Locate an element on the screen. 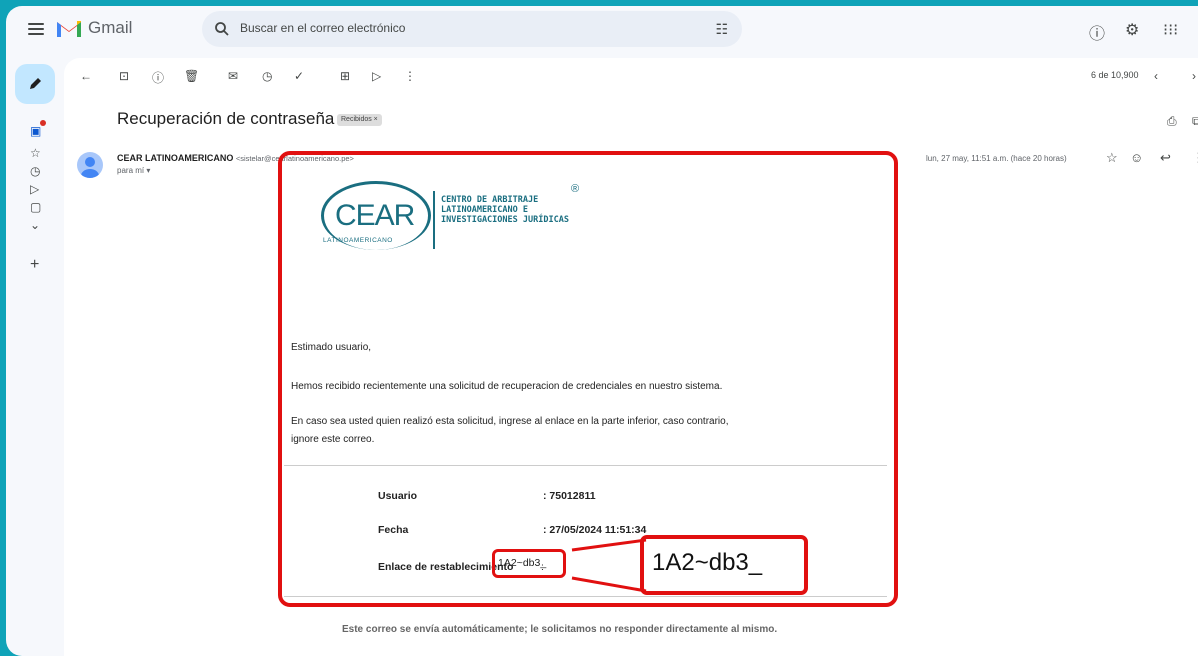 This screenshot has height=656, width=1198. sender-name: CEAR LATINOAMERICANO is located at coordinates (175, 158).